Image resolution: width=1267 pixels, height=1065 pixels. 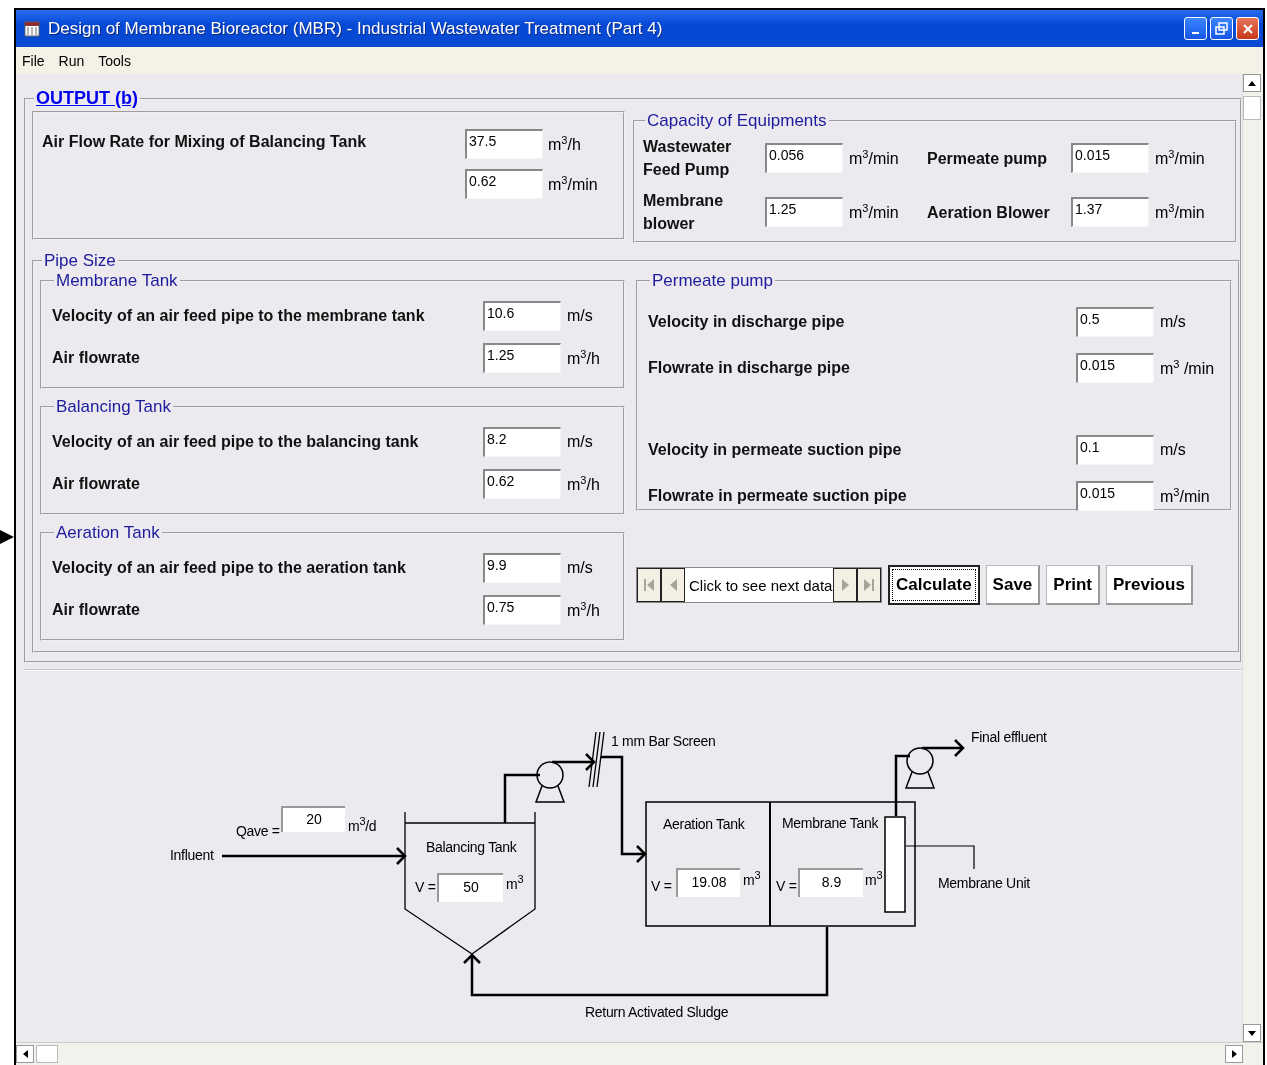 I want to click on unit-label: m$^{3}$ /min, so click(x=1188, y=368).